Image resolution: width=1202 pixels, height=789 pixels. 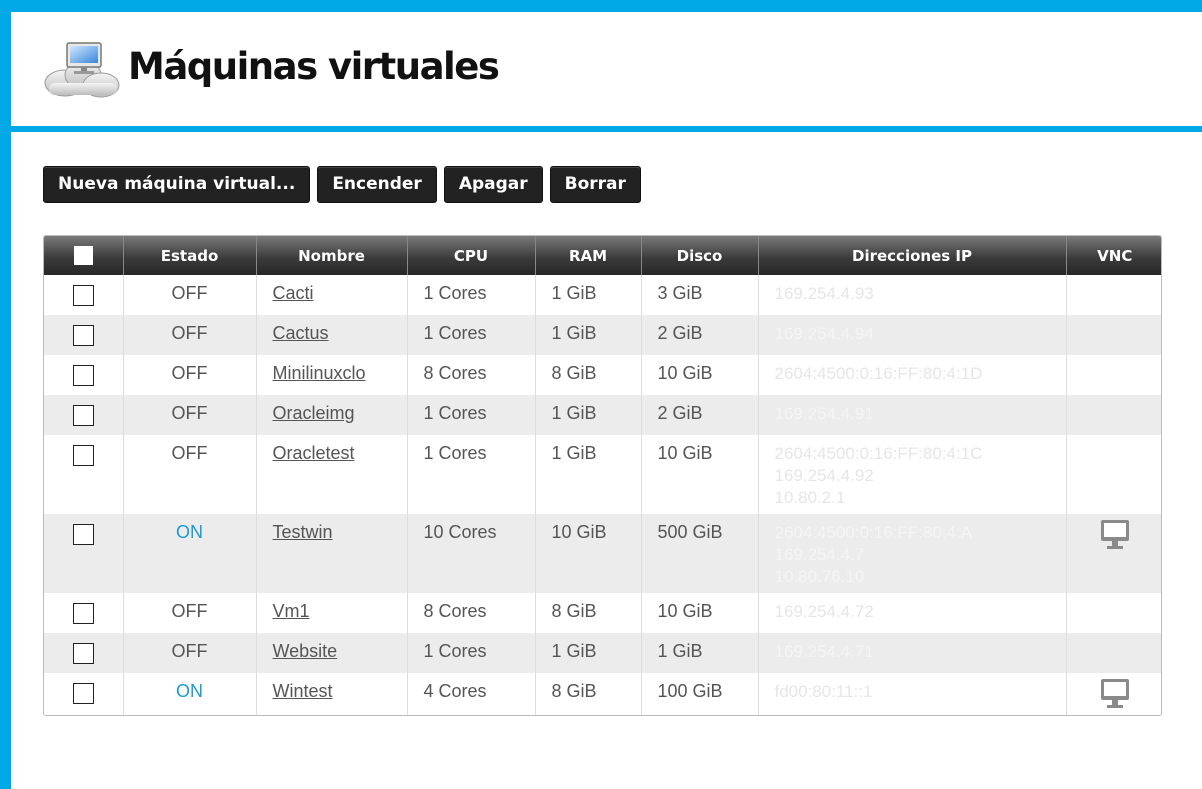 I want to click on ip-address: fd00:80:11::1, so click(x=823, y=691).